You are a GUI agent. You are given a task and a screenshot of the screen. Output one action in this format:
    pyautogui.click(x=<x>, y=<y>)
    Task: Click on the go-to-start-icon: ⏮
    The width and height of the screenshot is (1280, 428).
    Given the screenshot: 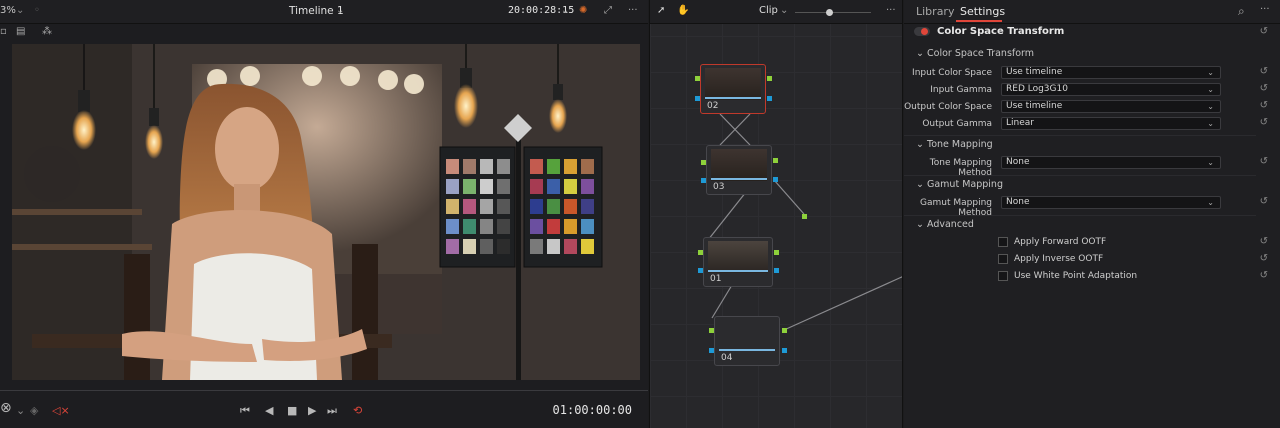 What is the action you would take?
    pyautogui.click(x=245, y=411)
    